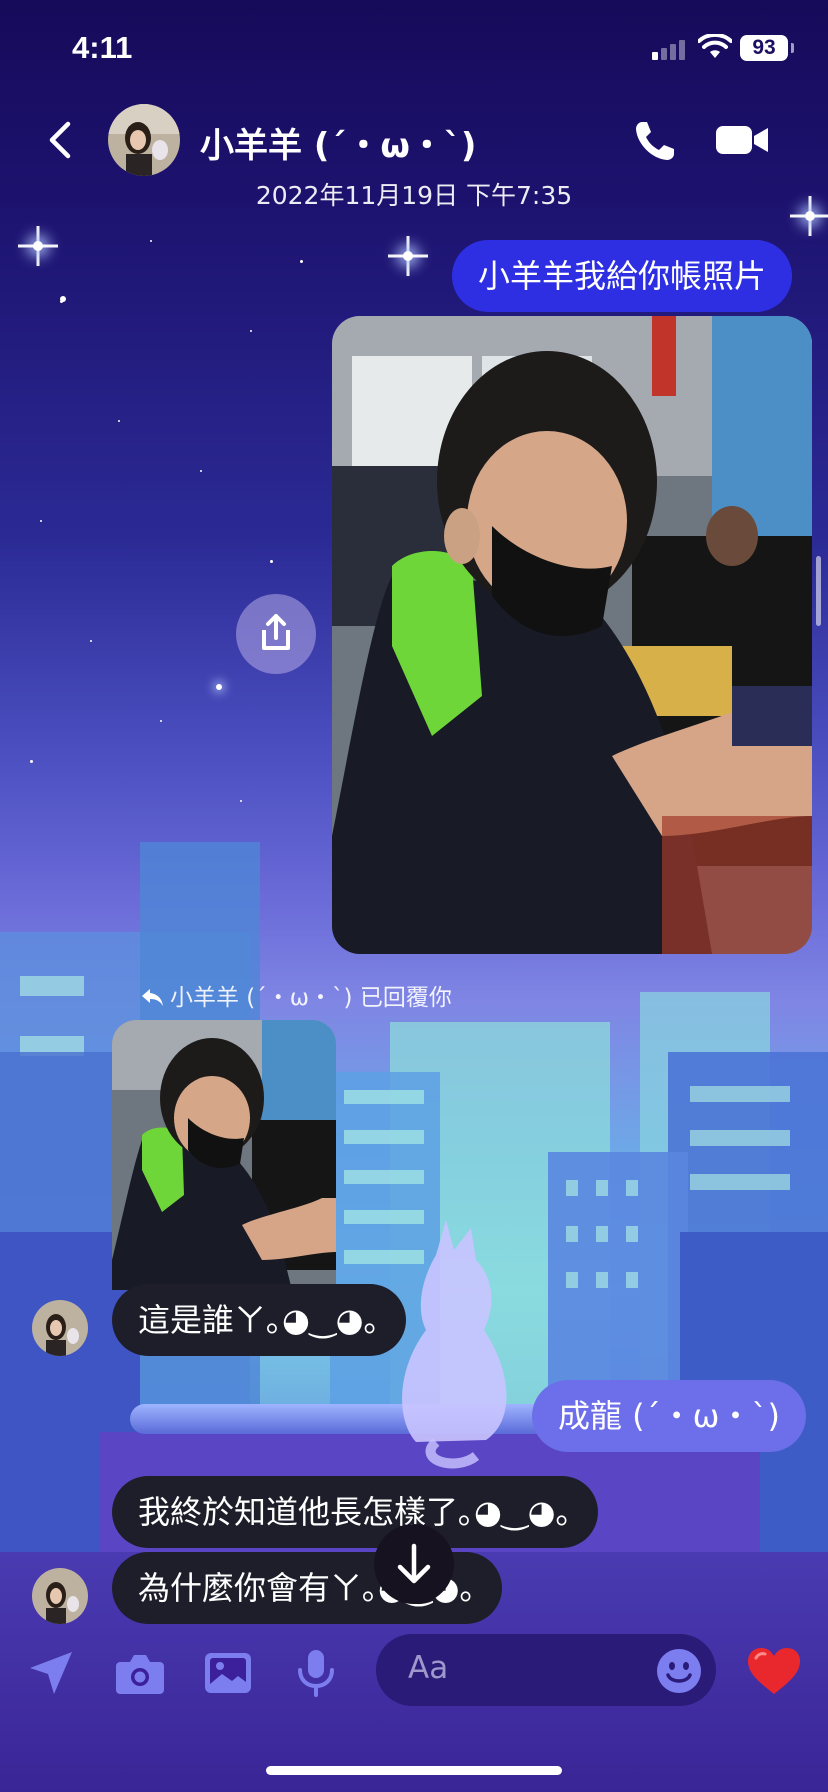 Image resolution: width=828 pixels, height=1792 pixels. I want to click on camera-icon, so click(140, 1673).